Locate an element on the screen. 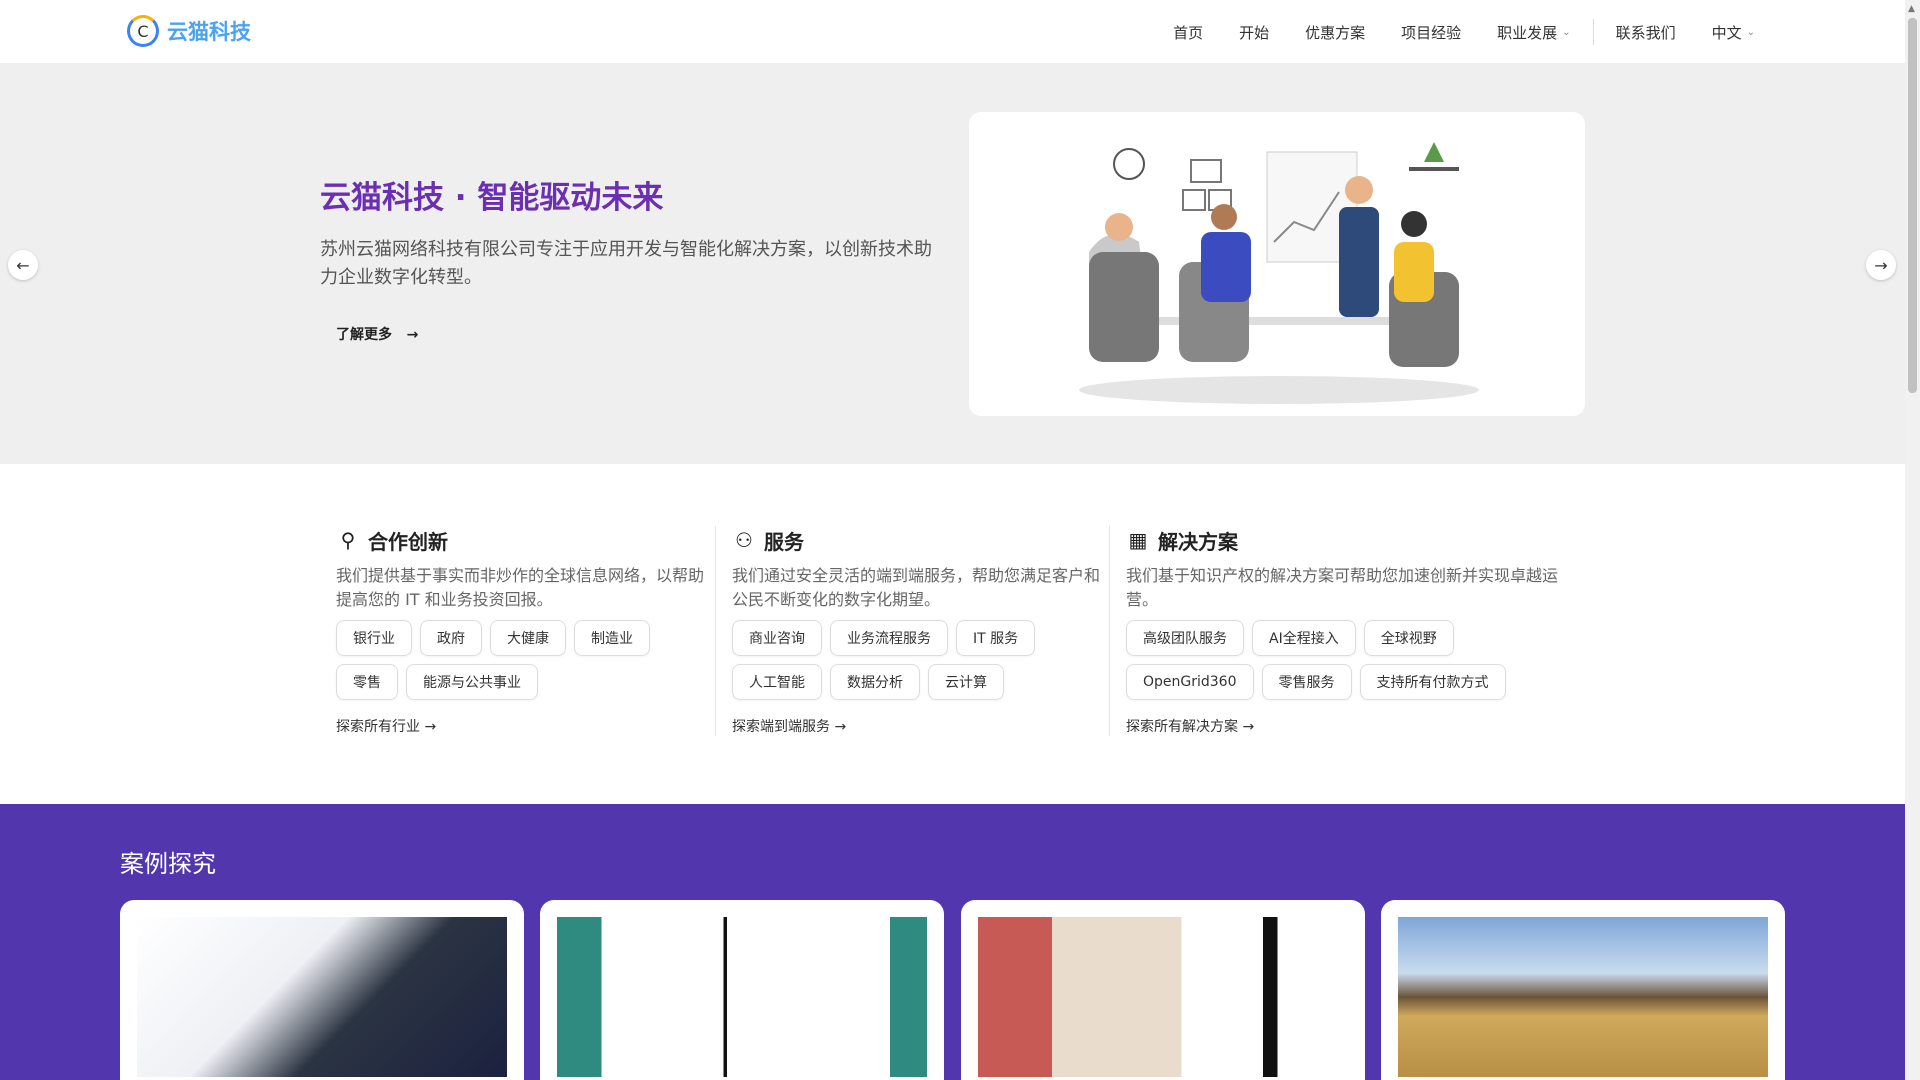 Image resolution: width=1920 pixels, height=1080 pixels. hero-title: 云猫科技 · 智能驱动未来 is located at coordinates (492, 198).